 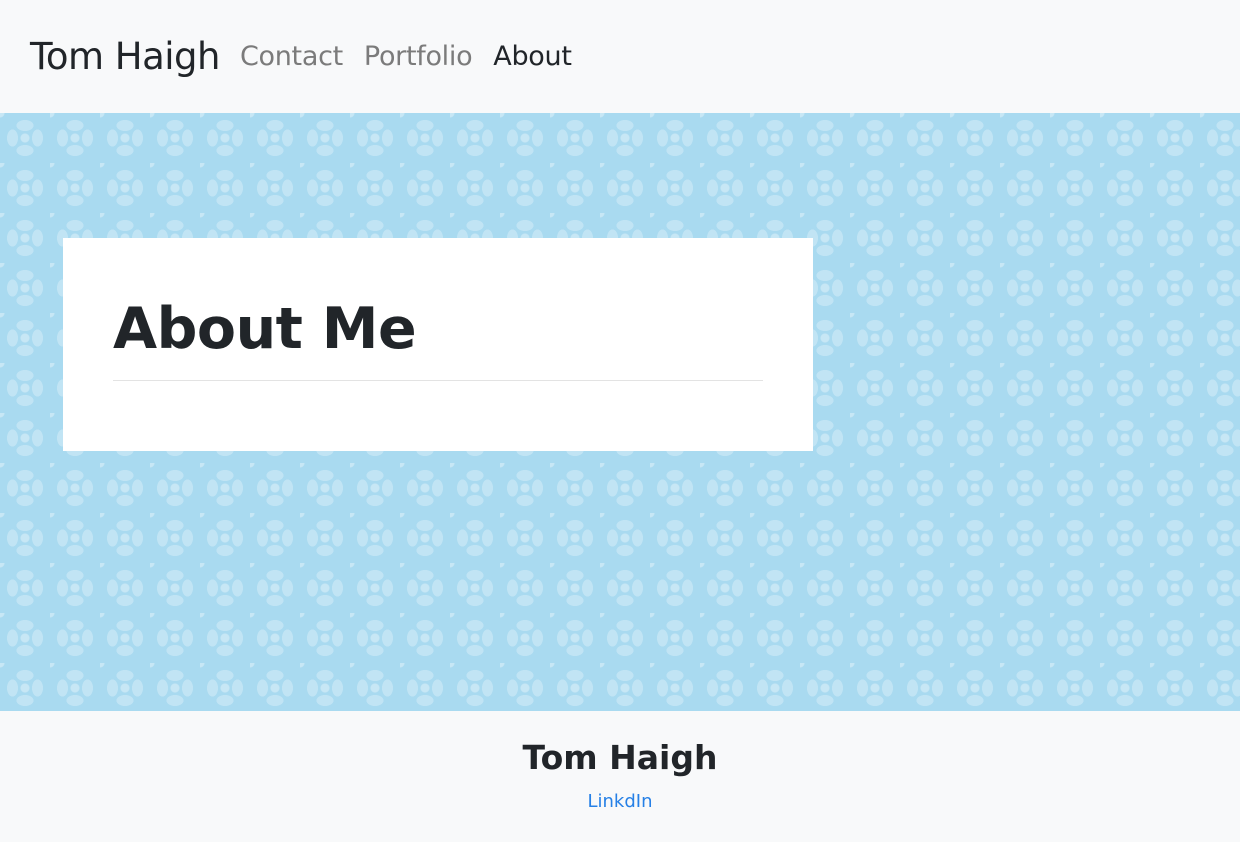 I want to click on title-divider, so click(x=438, y=380).